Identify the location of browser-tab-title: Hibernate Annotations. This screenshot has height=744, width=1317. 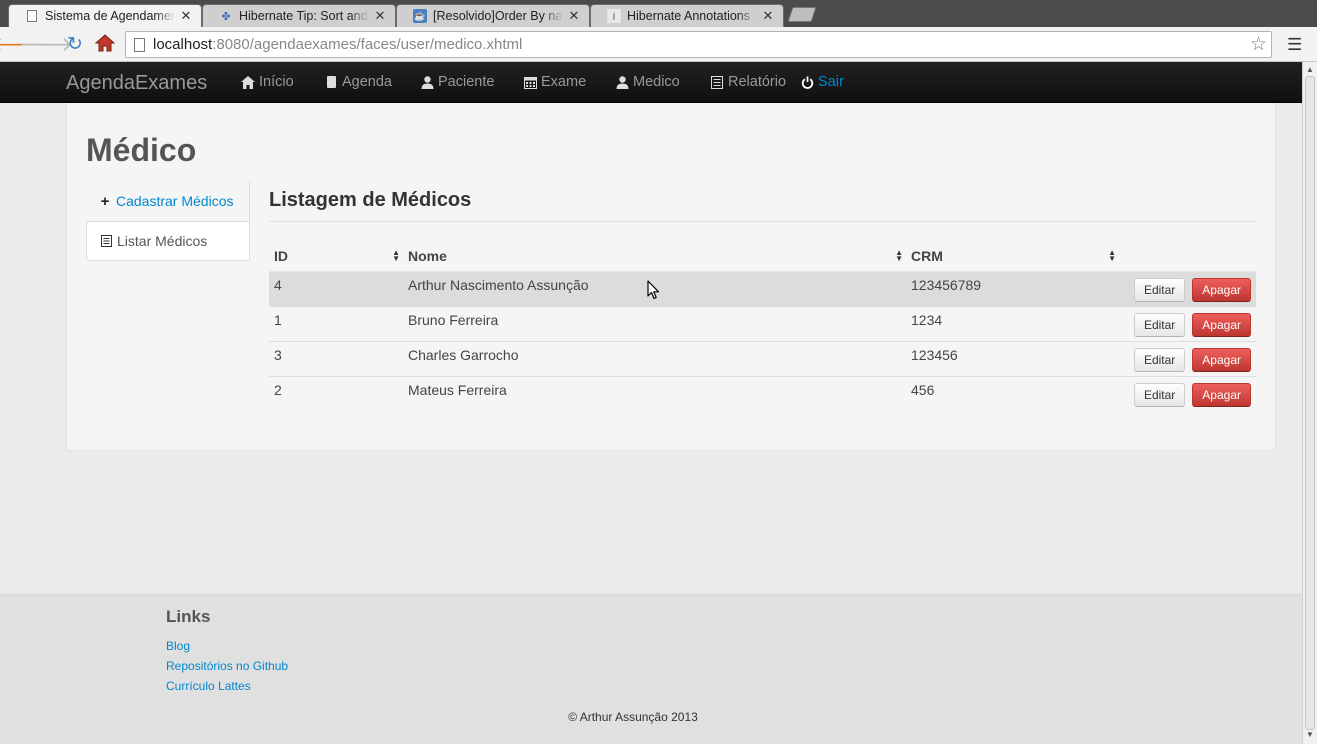
(689, 16).